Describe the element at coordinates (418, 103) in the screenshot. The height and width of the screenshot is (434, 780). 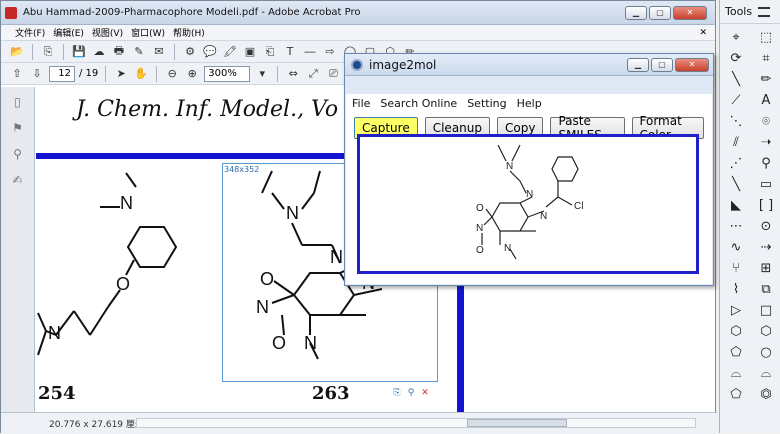
I see `image2mol-menu-search-online: Search Online` at that location.